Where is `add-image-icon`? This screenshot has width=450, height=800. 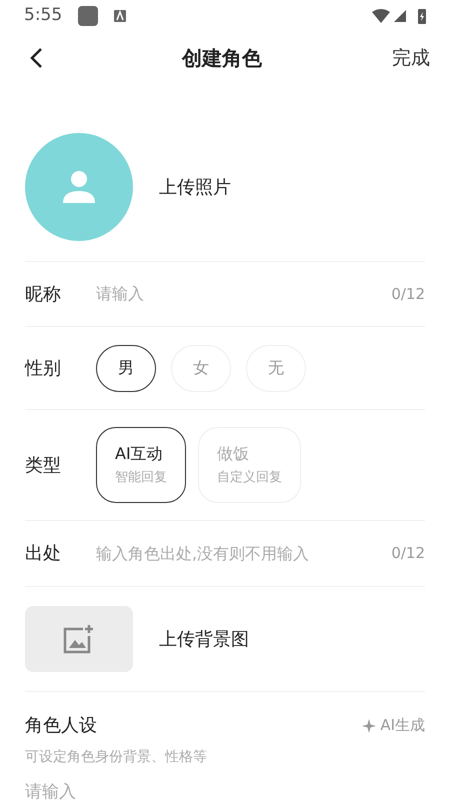
add-image-icon is located at coordinates (79, 639).